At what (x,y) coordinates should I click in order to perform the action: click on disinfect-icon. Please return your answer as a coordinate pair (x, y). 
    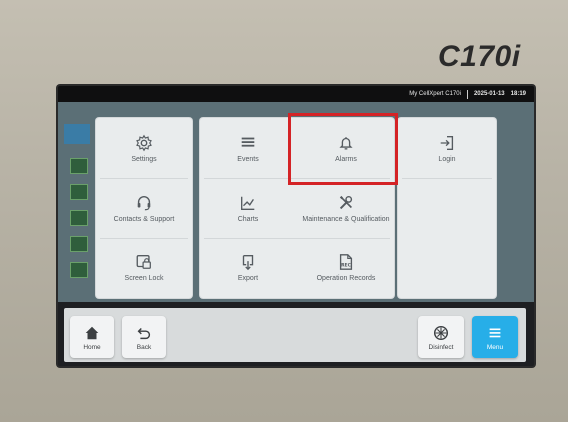
    Looking at the image, I should click on (441, 332).